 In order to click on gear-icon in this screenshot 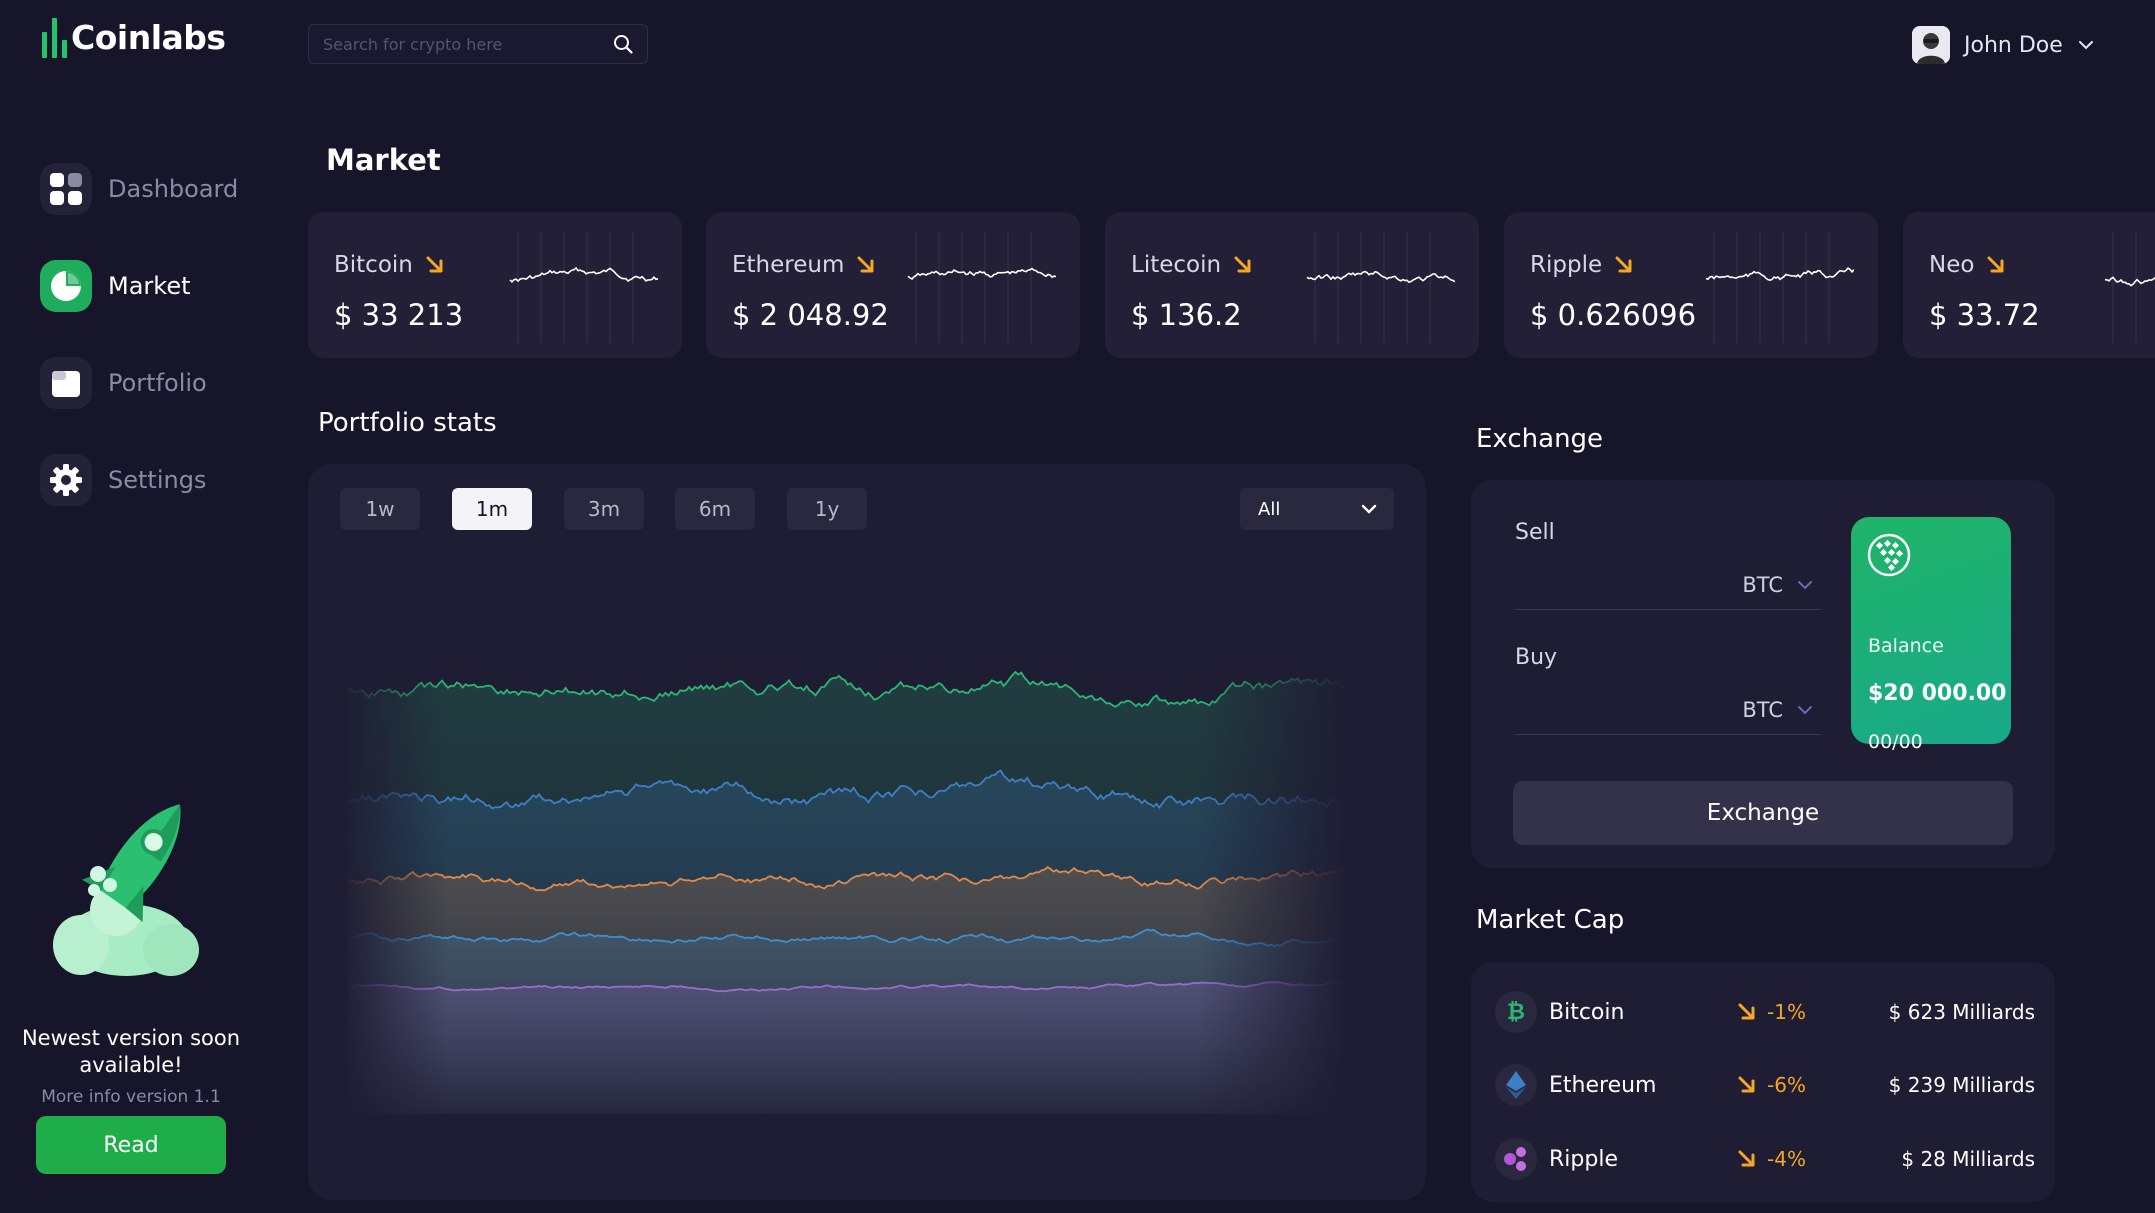, I will do `click(66, 480)`.